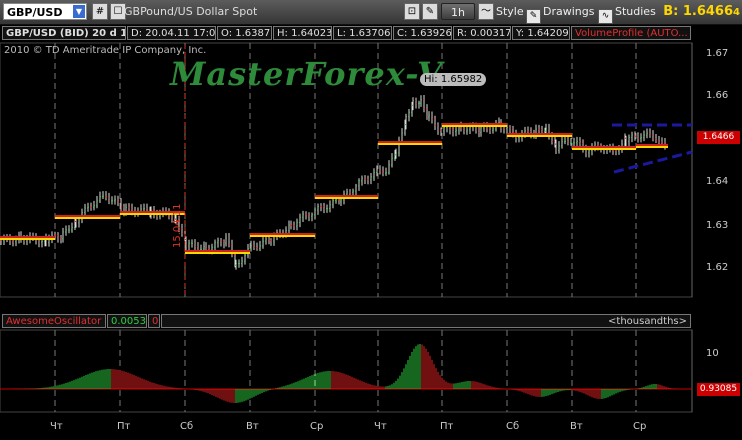 The image size is (742, 440). What do you see at coordinates (717, 95) in the screenshot?
I see `y-tick: 1.66` at bounding box center [717, 95].